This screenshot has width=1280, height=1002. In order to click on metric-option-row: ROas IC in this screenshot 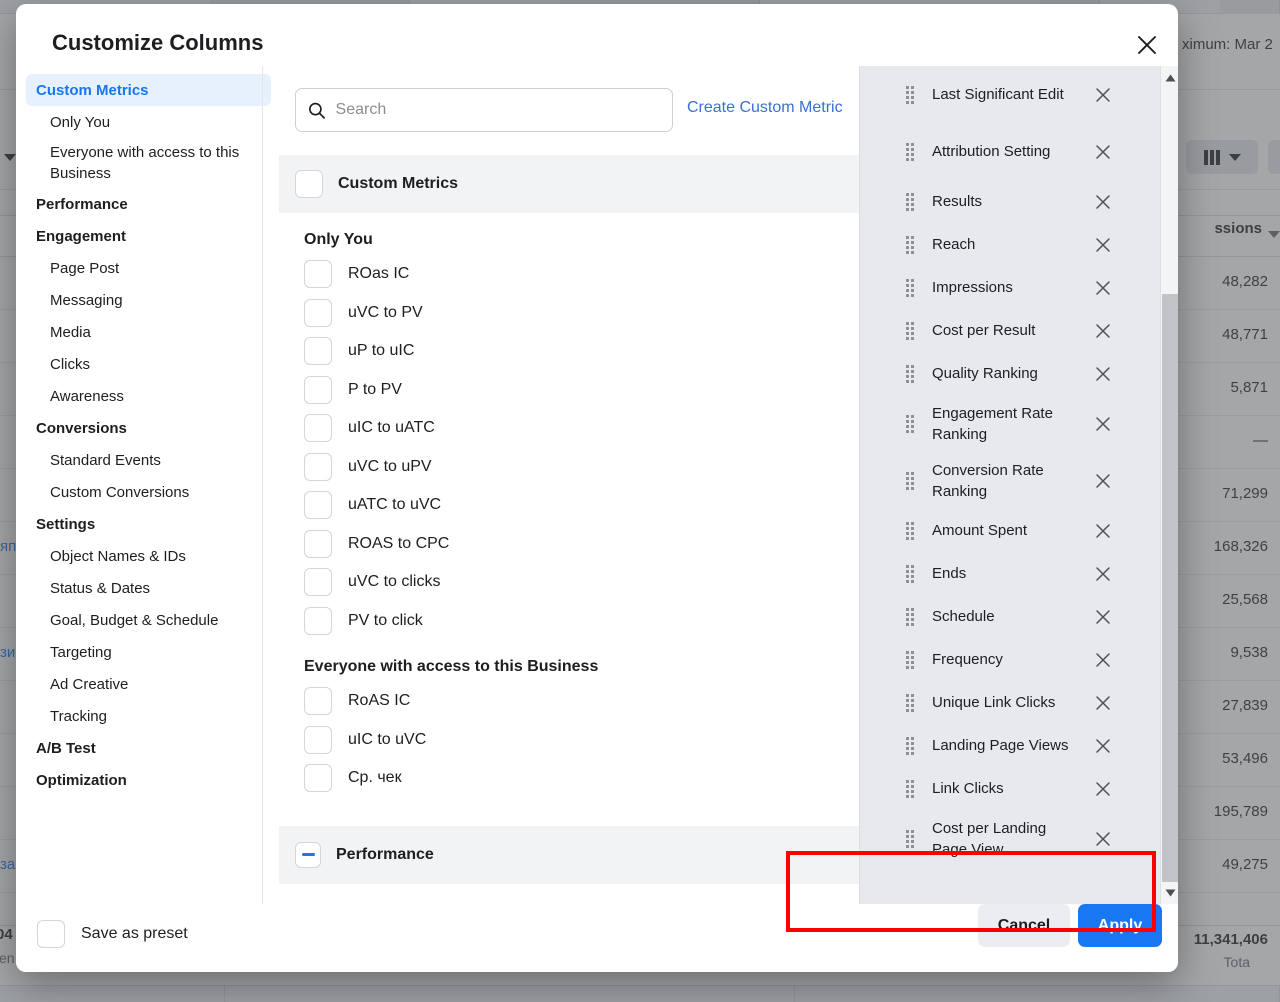, I will do `click(571, 274)`.